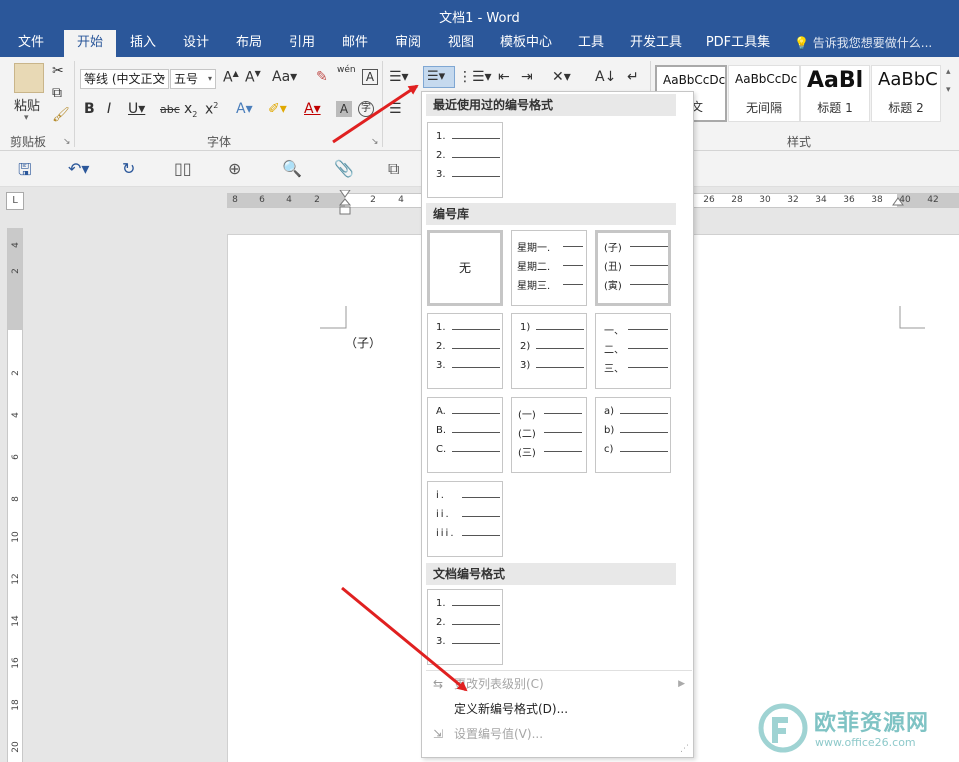 Image resolution: width=959 pixels, height=762 pixels. What do you see at coordinates (465, 351) in the screenshot?
I see `numbering-format-decimal-dot: 1. 2. 3.` at bounding box center [465, 351].